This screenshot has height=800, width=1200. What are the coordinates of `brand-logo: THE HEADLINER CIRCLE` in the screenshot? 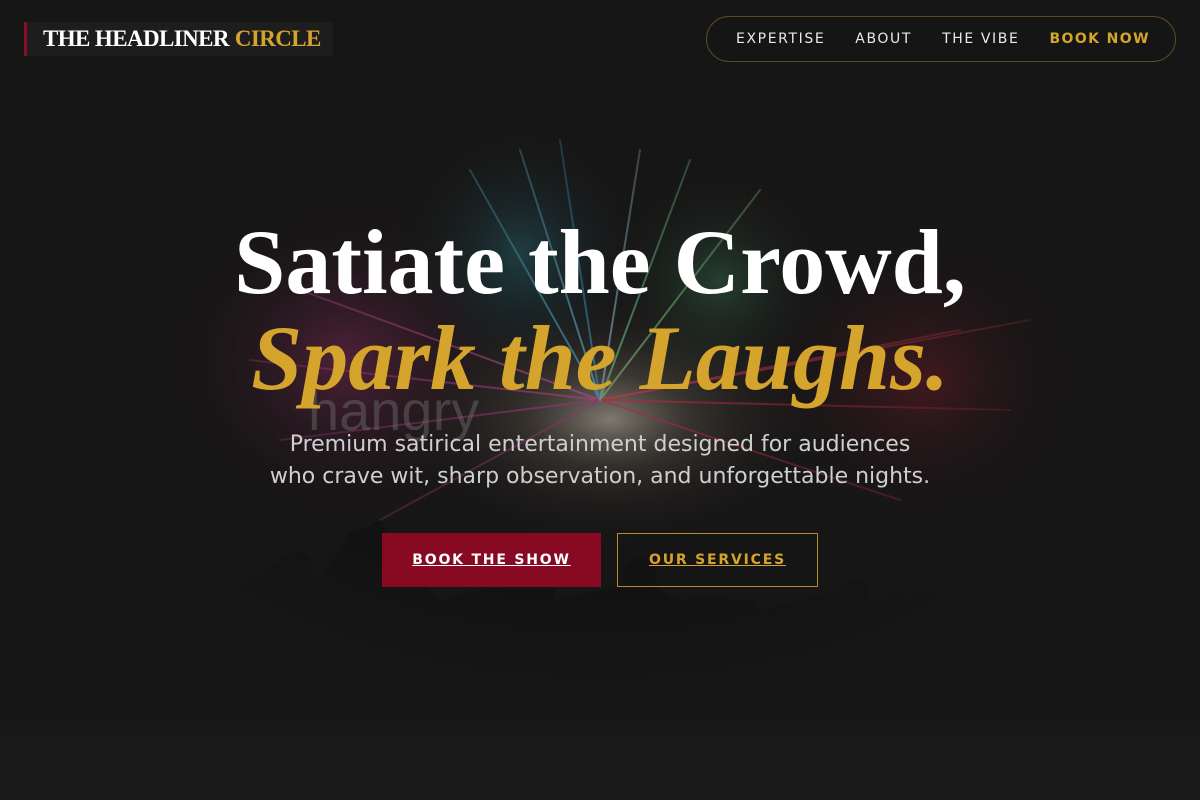 It's located at (178, 39).